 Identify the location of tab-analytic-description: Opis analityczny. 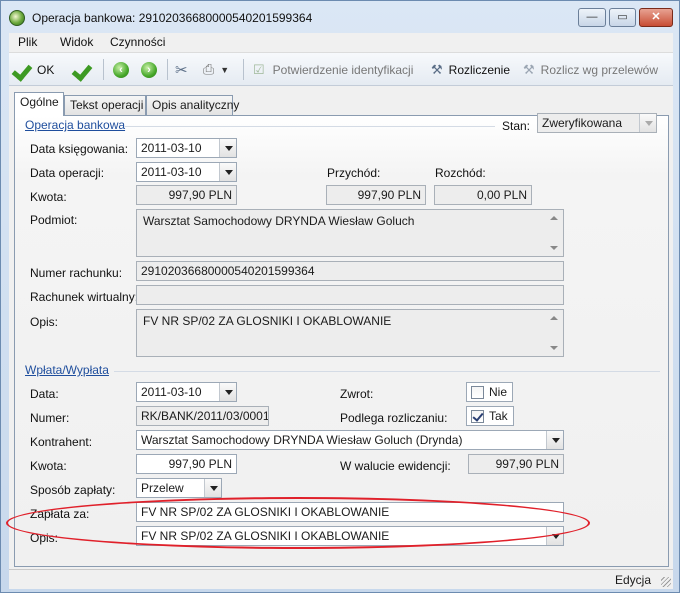
(192, 105).